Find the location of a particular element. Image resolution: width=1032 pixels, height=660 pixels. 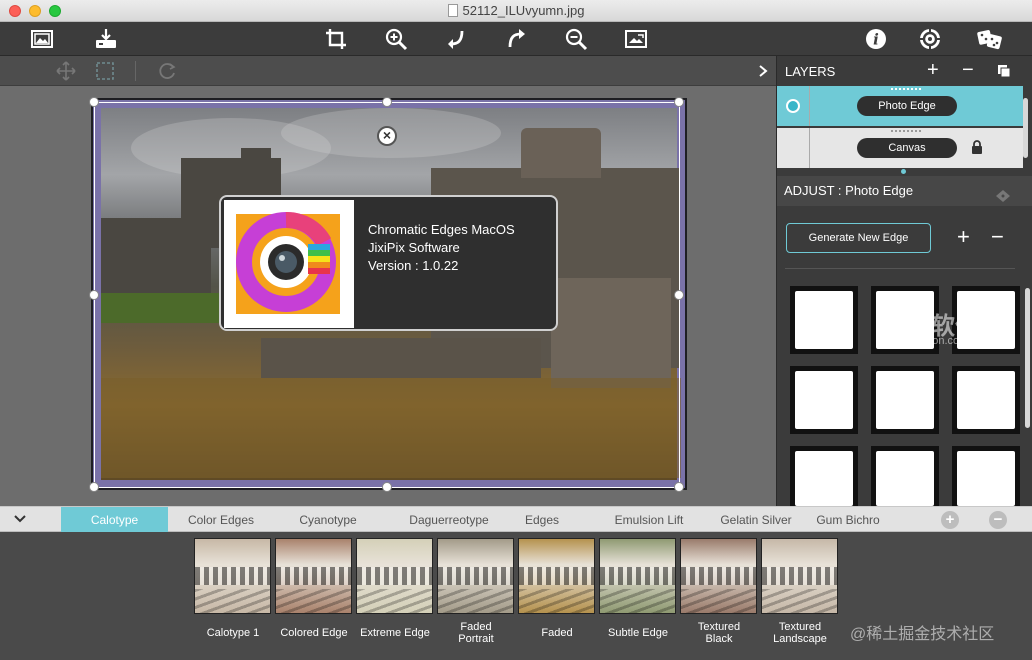

preset-thumbnail-label: Colored Edge is located at coordinates (314, 633).